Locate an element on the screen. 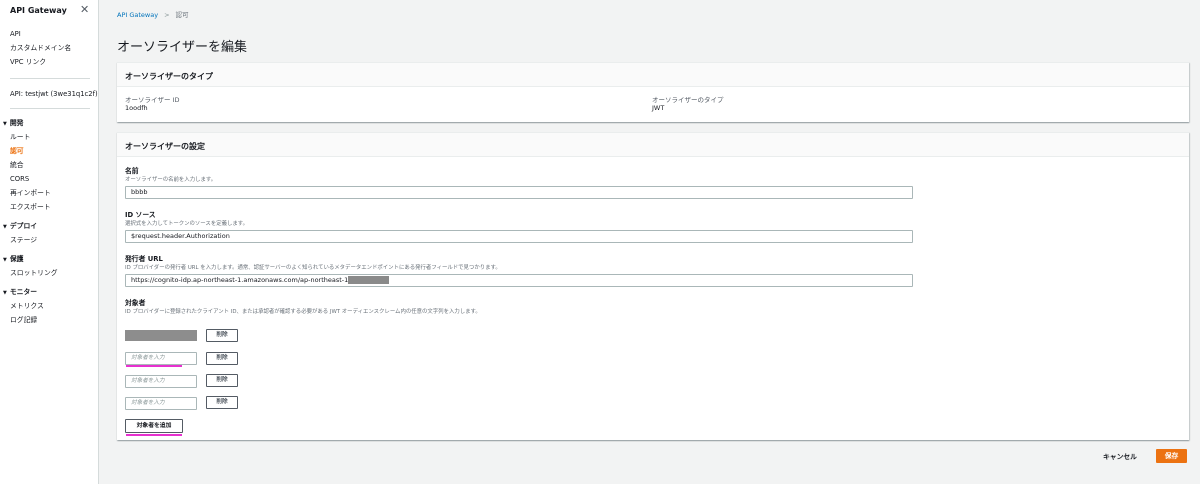 The width and height of the screenshot is (1200, 484). breadcrumb-link-api-gateway: API Gateway is located at coordinates (137, 15).